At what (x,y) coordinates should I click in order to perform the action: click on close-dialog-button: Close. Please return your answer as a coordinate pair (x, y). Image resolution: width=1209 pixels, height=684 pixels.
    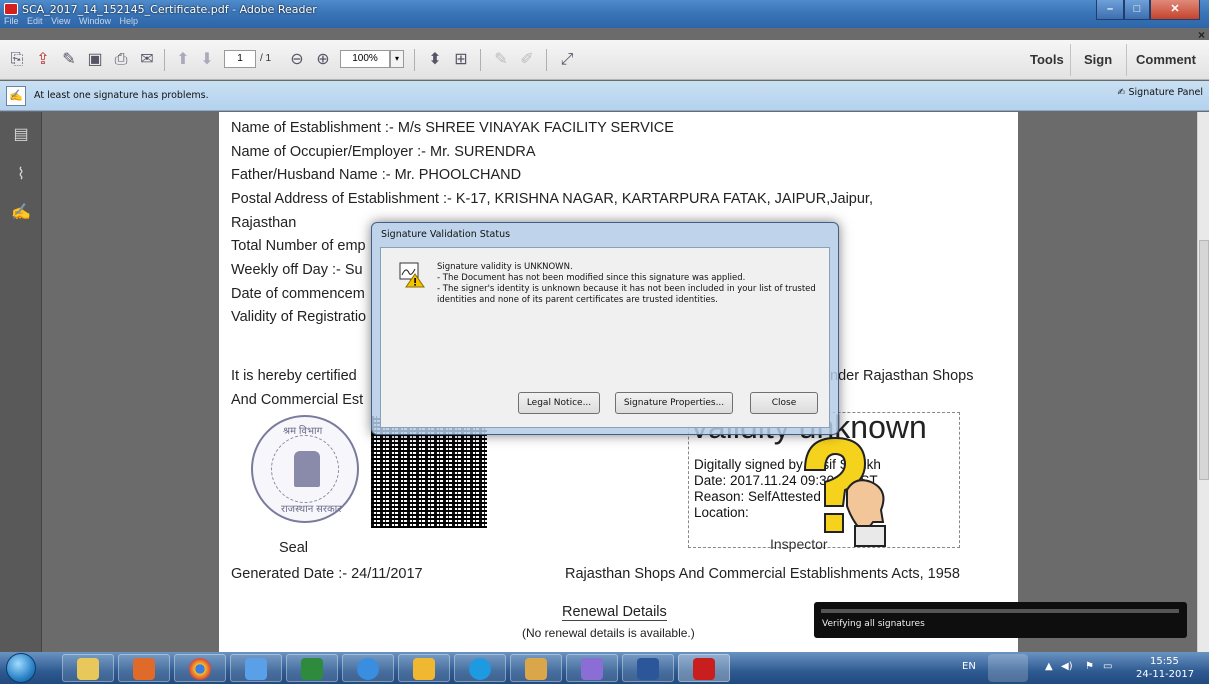
    Looking at the image, I should click on (784, 403).